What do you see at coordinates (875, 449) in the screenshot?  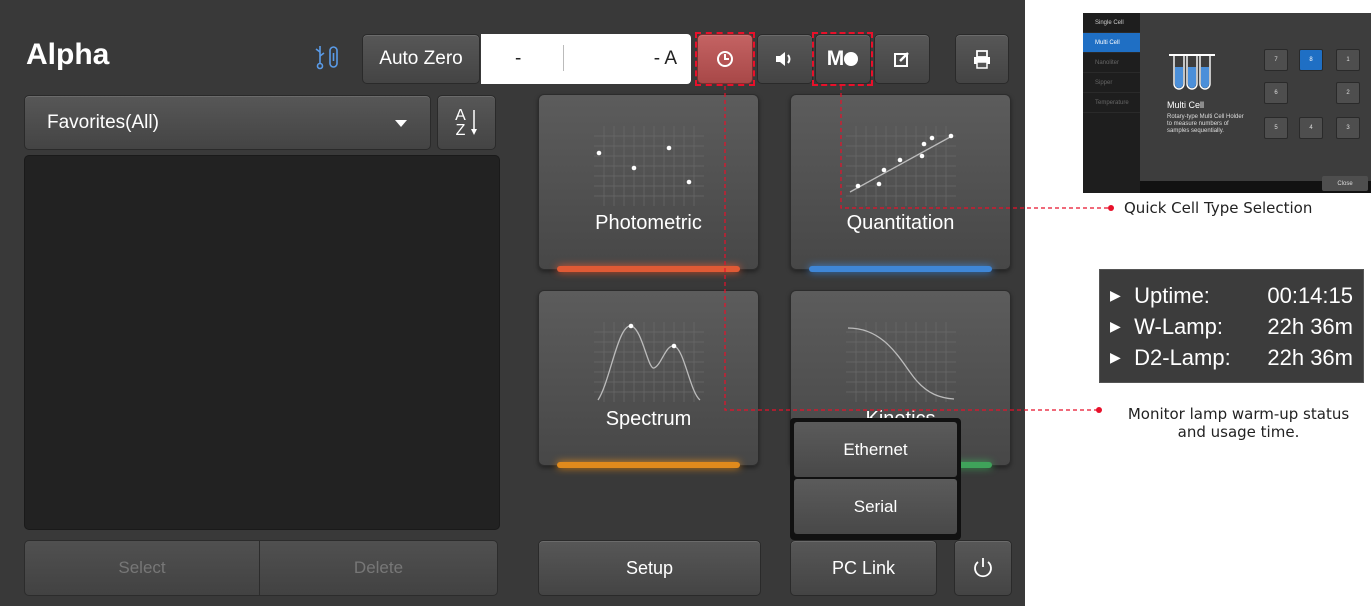 I see `ethernet-option: Ethernet` at bounding box center [875, 449].